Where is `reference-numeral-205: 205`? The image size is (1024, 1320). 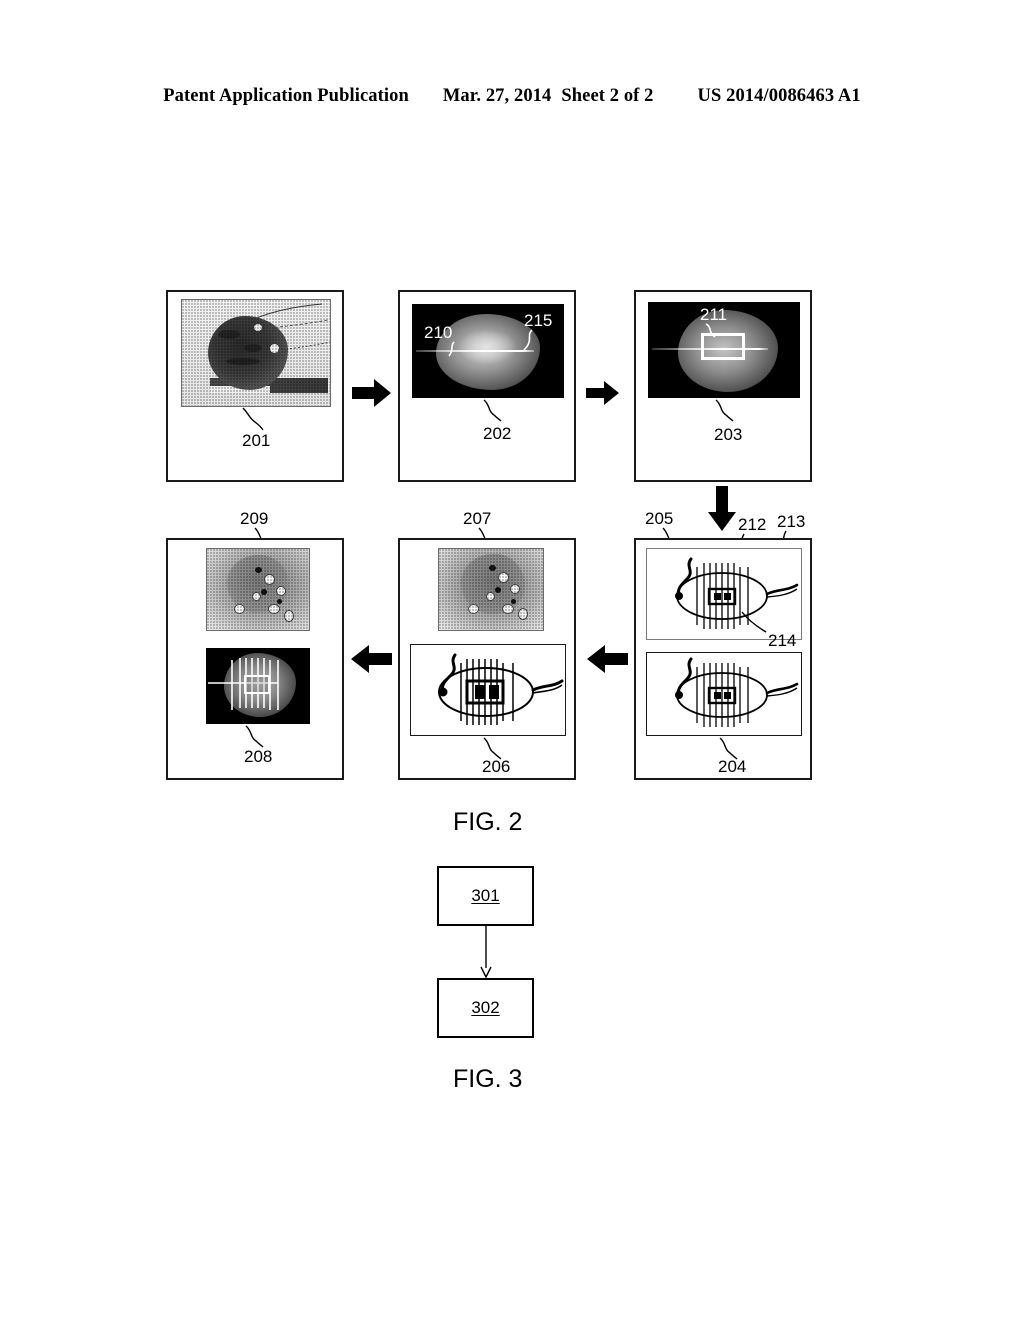 reference-numeral-205: 205 is located at coordinates (659, 518).